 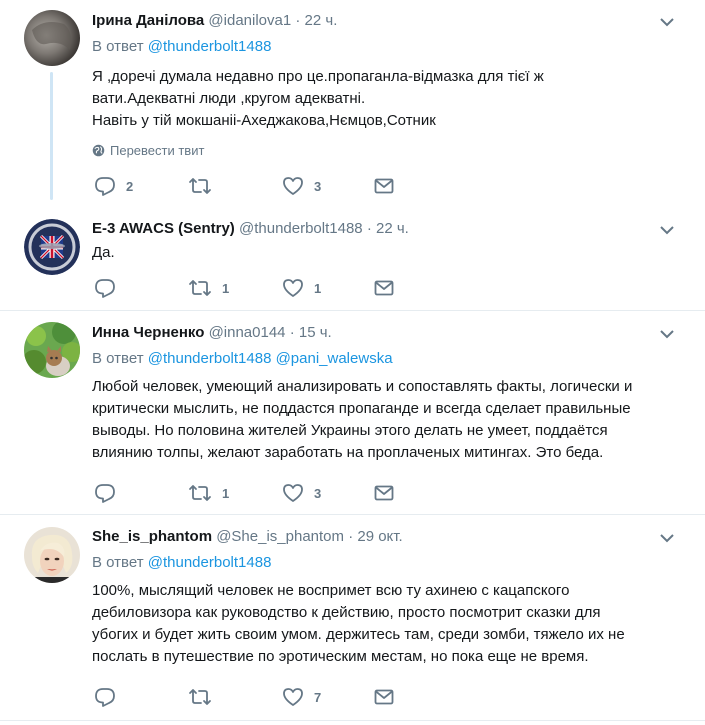 What do you see at coordinates (148, 20) in the screenshot?
I see `display-name: Ірина Данілова` at bounding box center [148, 20].